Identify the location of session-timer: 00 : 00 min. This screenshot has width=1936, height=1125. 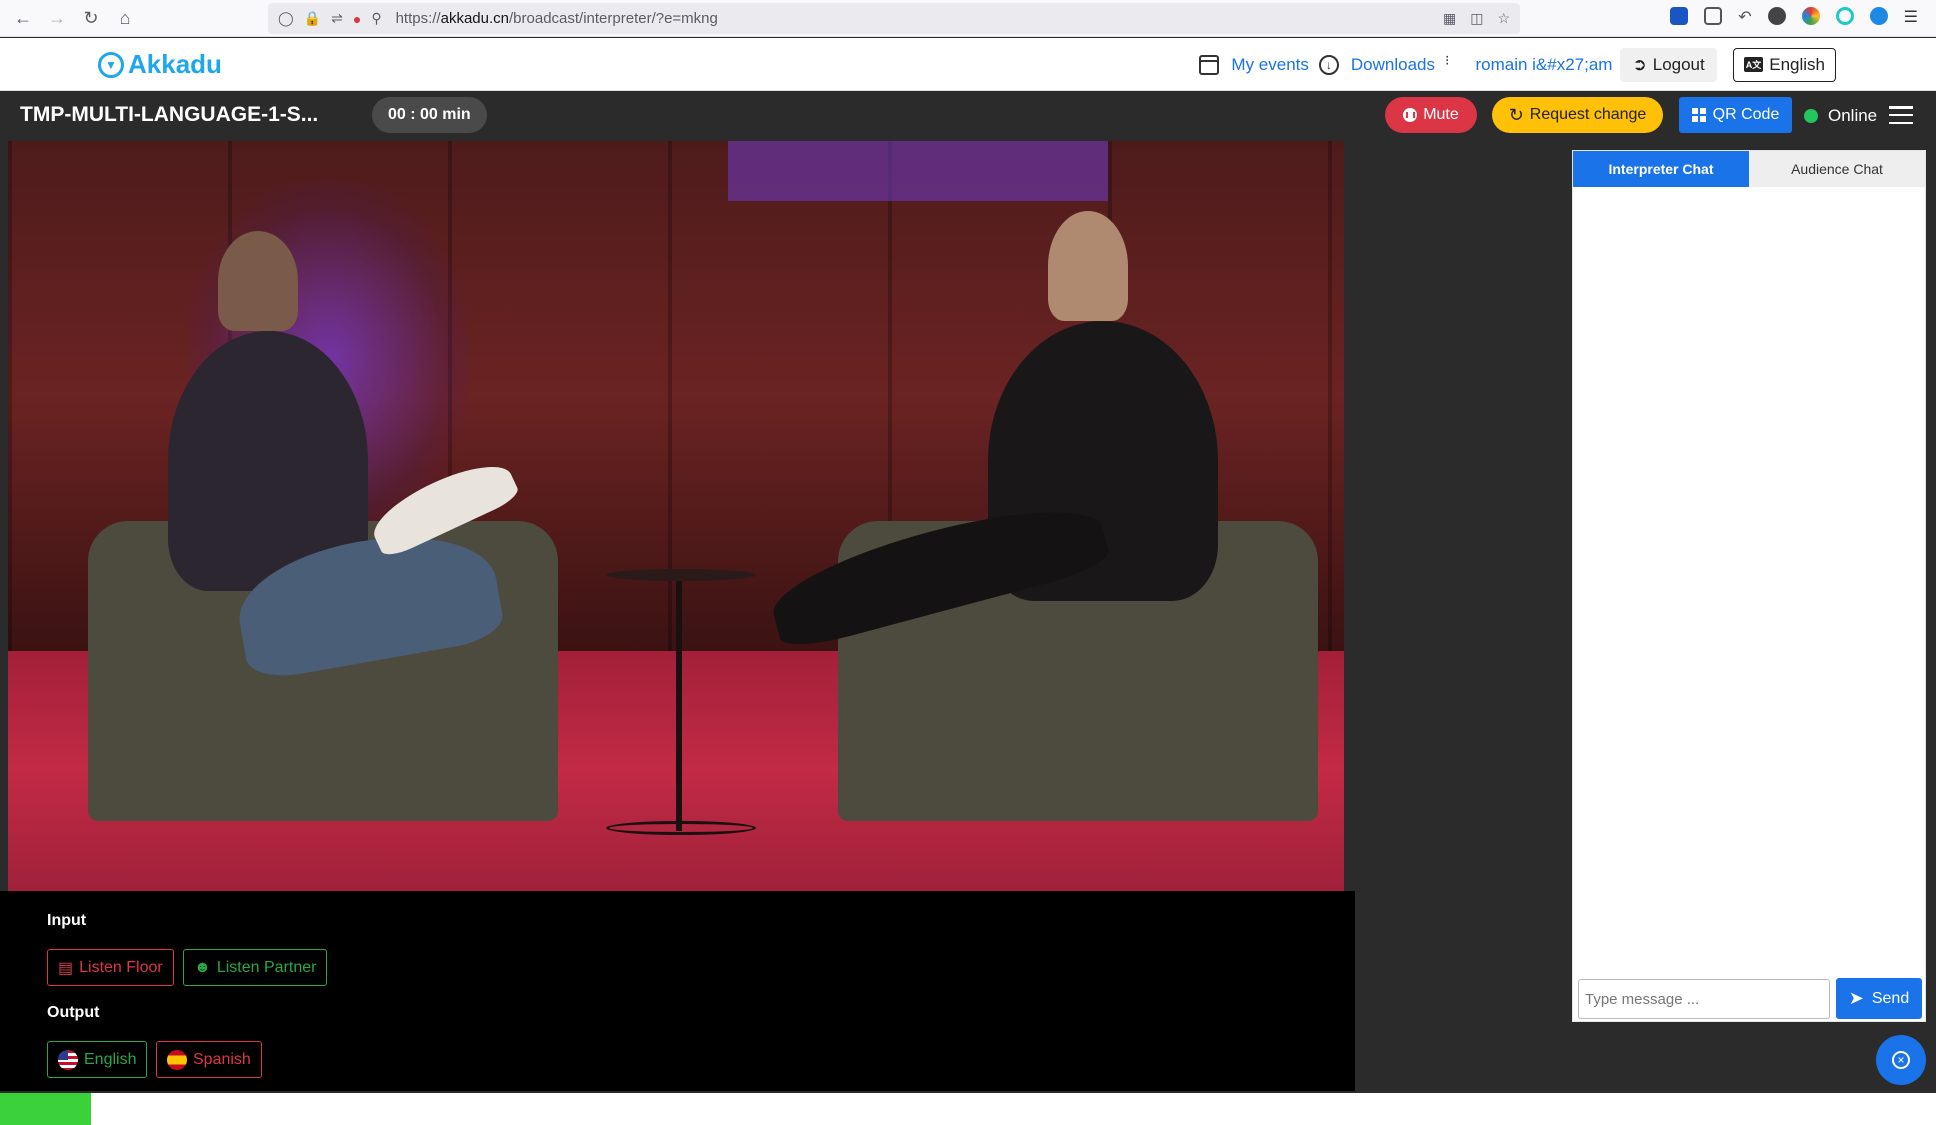
(429, 115).